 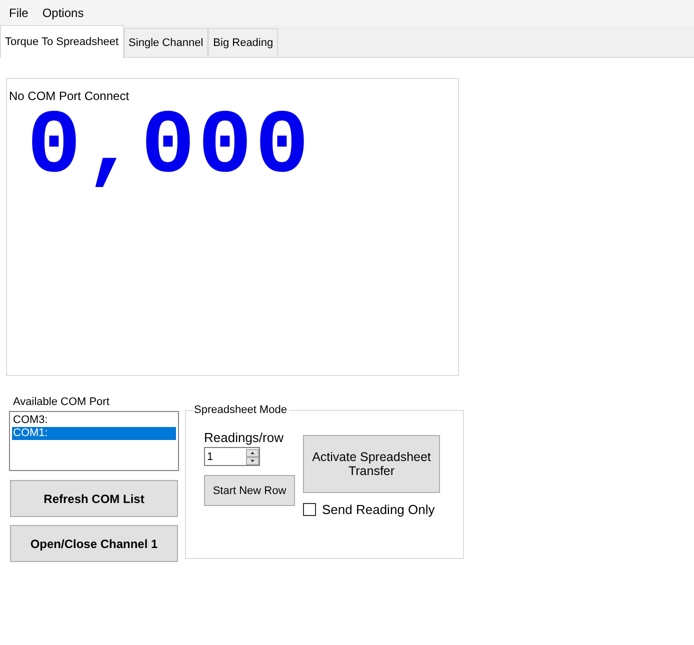 I want to click on tab: Single Channel, so click(x=166, y=42).